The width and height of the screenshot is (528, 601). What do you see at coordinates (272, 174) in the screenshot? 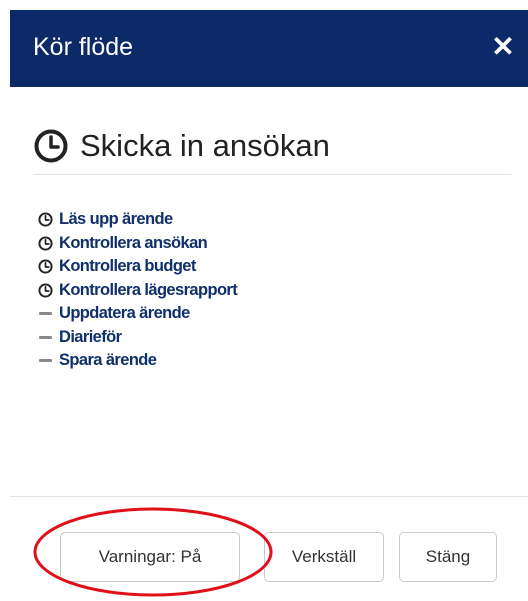
I see `title-divider` at bounding box center [272, 174].